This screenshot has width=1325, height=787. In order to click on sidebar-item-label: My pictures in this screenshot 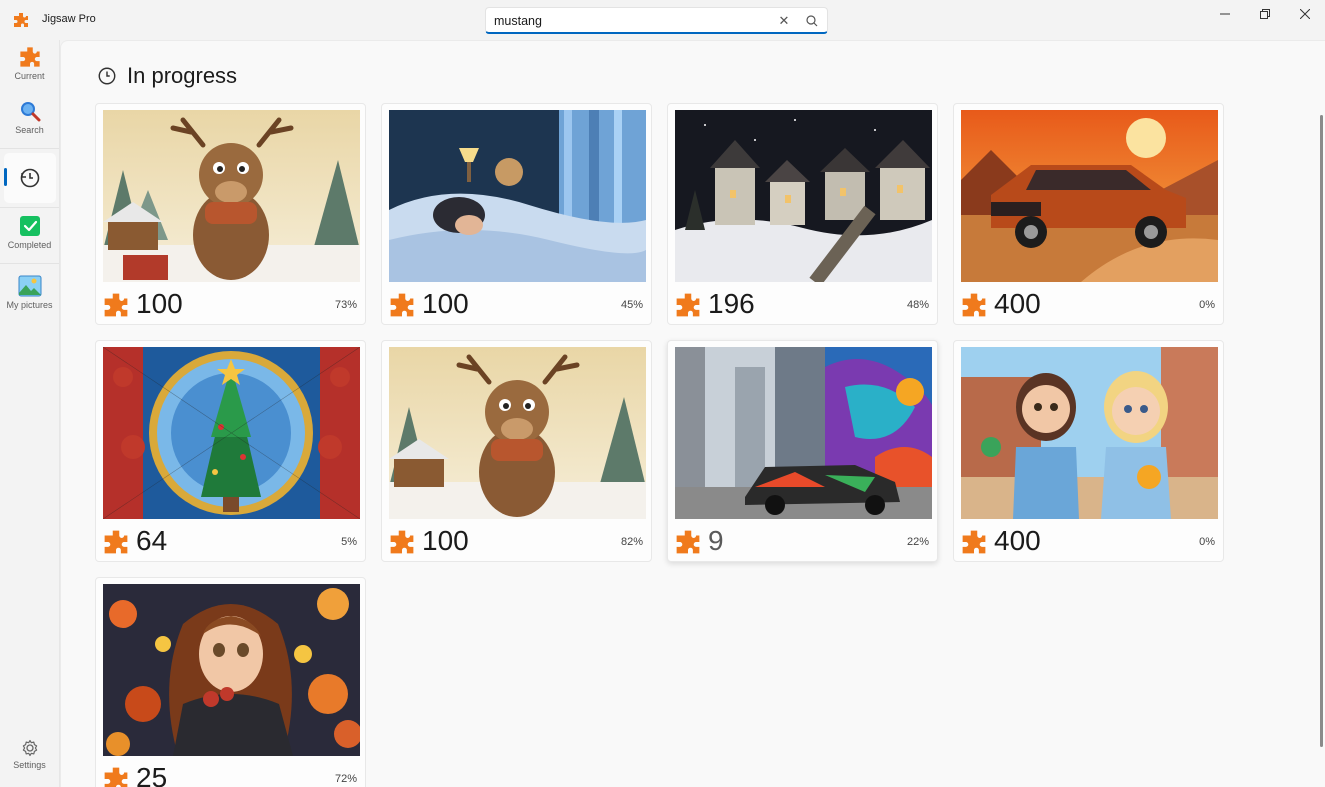, I will do `click(29, 305)`.